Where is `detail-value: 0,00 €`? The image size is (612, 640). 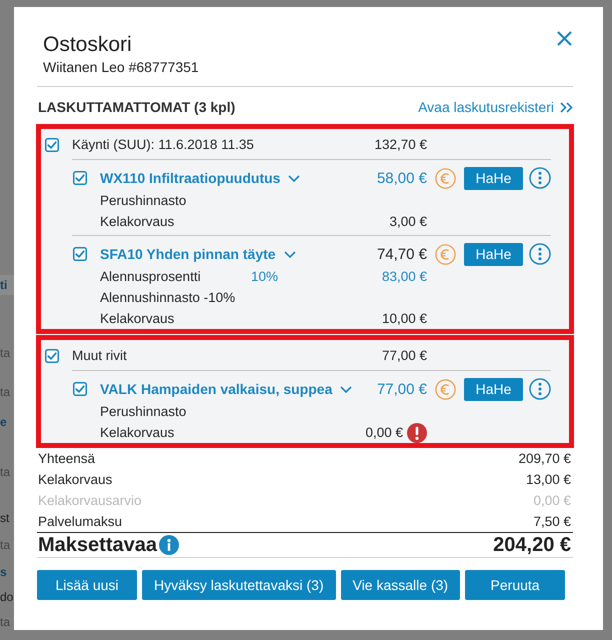 detail-value: 0,00 € is located at coordinates (384, 432).